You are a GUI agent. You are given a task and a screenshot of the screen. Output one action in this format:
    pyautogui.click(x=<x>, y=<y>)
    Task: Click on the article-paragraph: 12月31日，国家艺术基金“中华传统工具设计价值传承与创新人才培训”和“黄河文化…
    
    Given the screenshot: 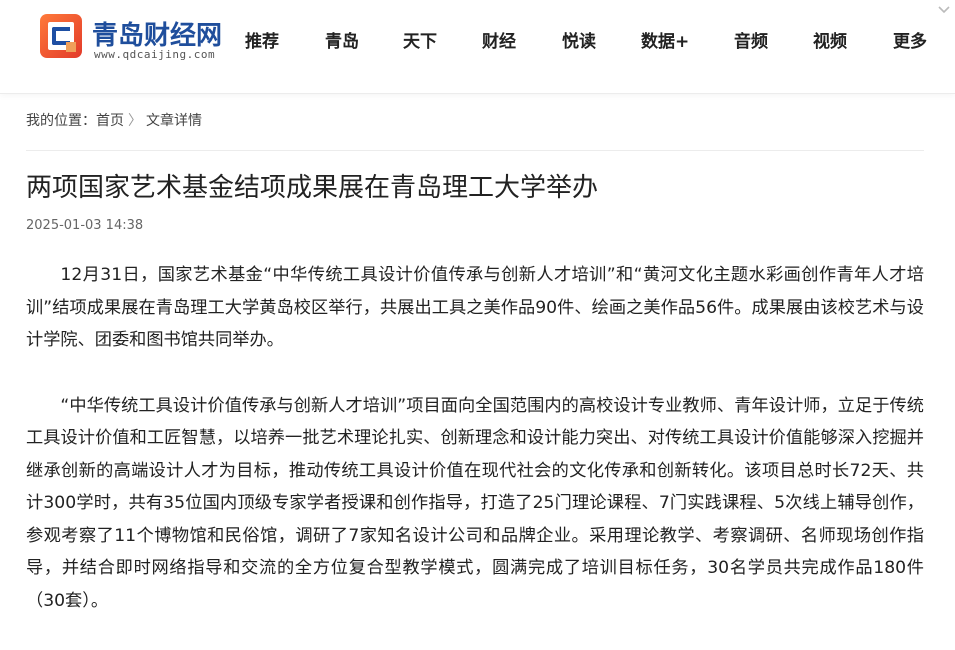 What is the action you would take?
    pyautogui.click(x=475, y=307)
    